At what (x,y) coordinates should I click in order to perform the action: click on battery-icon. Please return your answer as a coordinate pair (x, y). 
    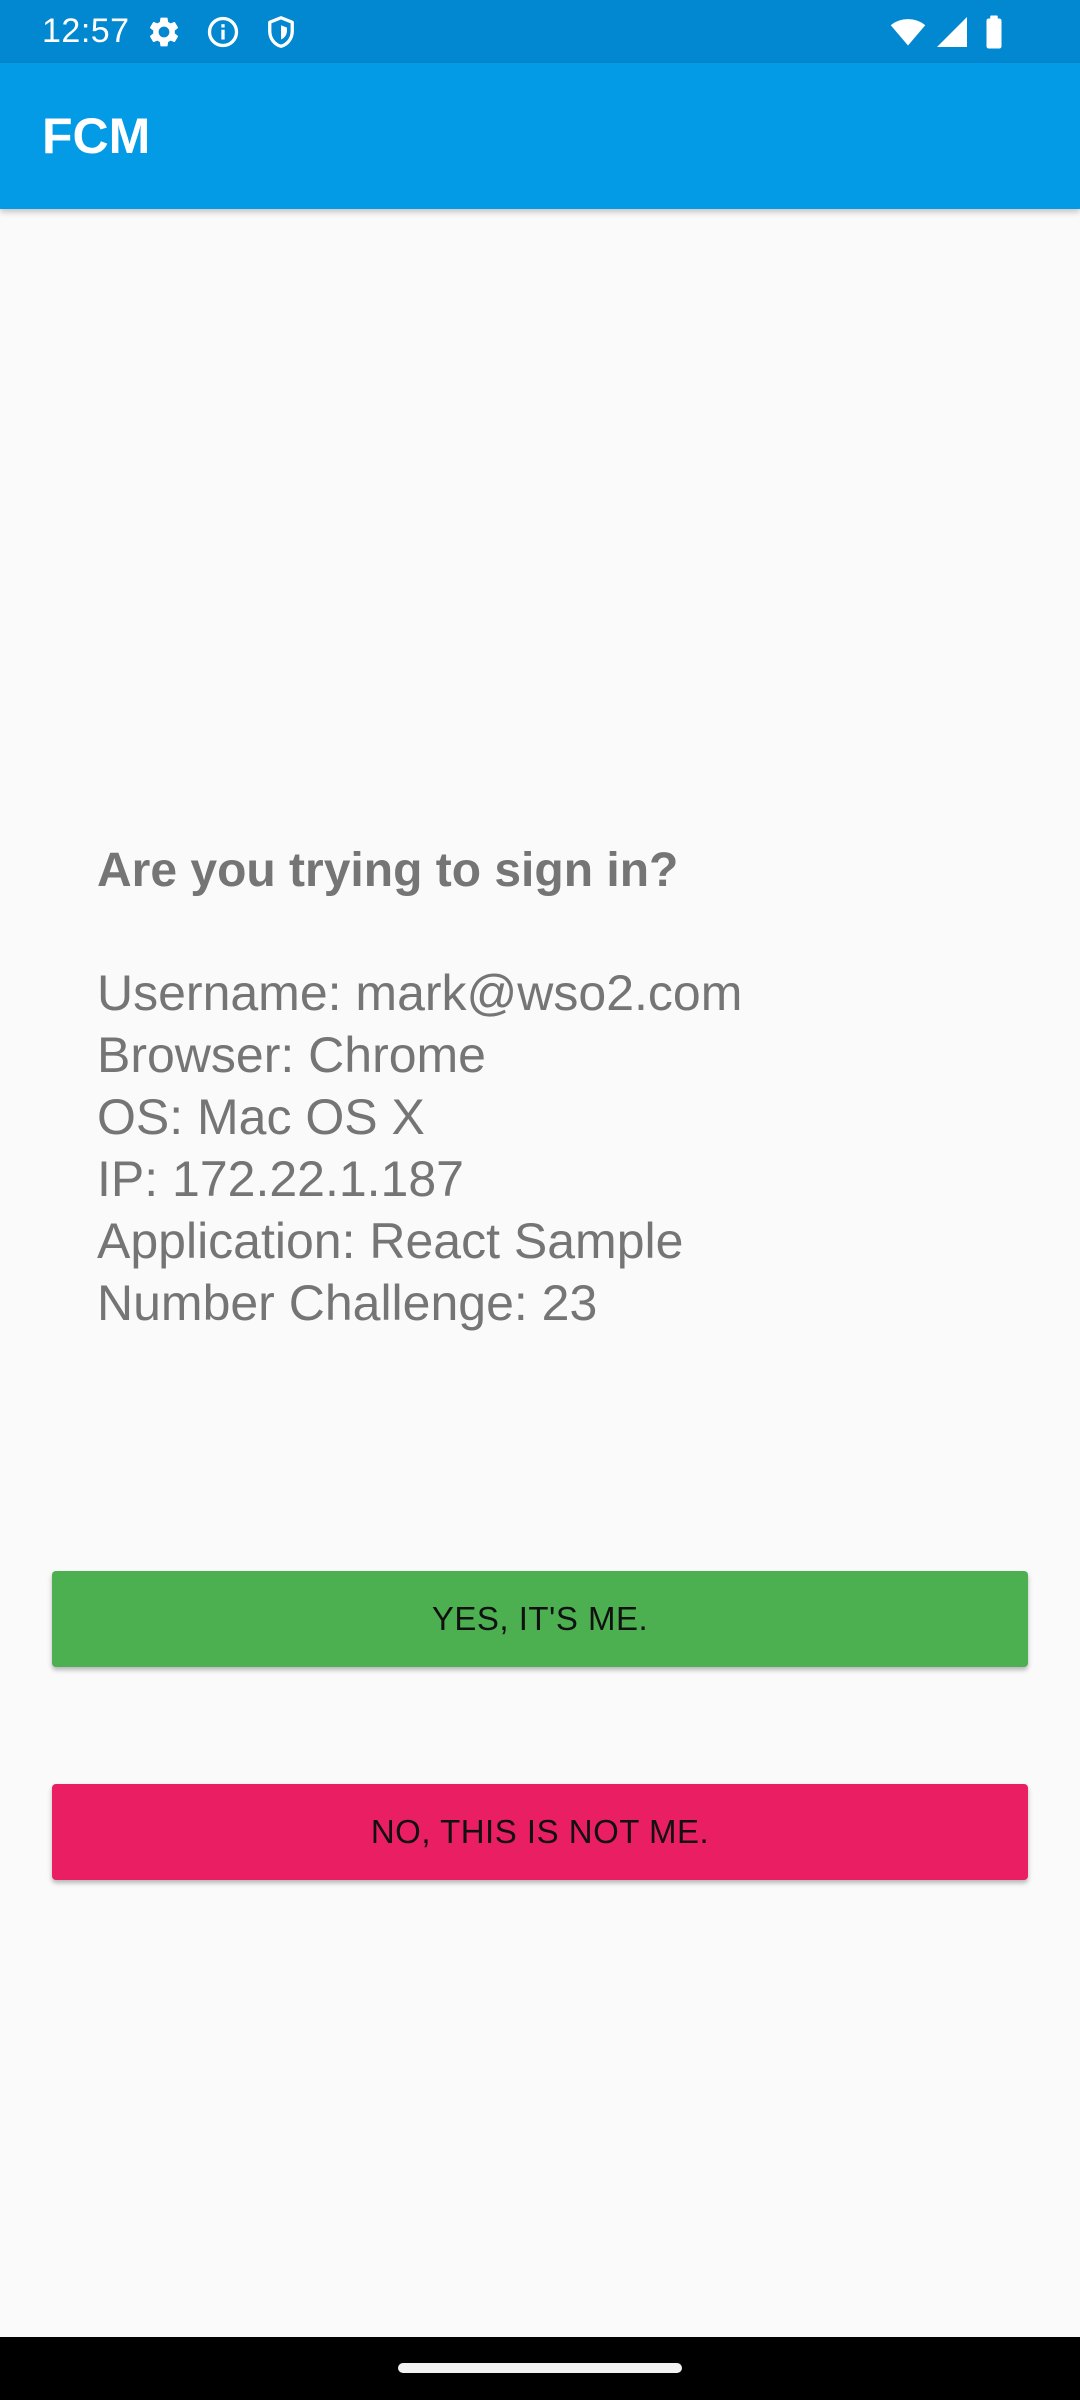
    Looking at the image, I should click on (994, 32).